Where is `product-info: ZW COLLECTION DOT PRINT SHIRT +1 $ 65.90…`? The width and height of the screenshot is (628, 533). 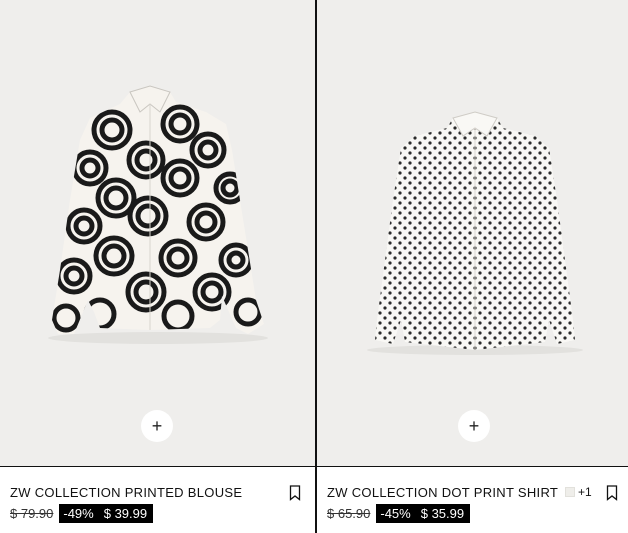
product-info: ZW COLLECTION DOT PRINT SHIRT +1 $ 65.90… is located at coordinates (472, 500).